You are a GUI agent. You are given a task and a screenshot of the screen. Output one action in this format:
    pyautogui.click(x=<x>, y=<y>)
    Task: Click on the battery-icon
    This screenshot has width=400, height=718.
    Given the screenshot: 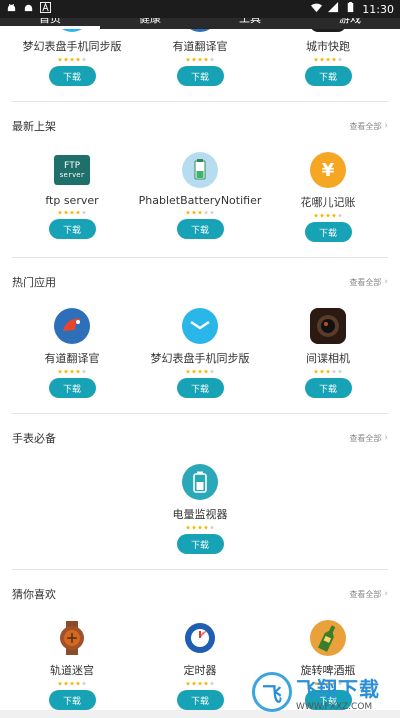 What is the action you would take?
    pyautogui.click(x=350, y=9)
    